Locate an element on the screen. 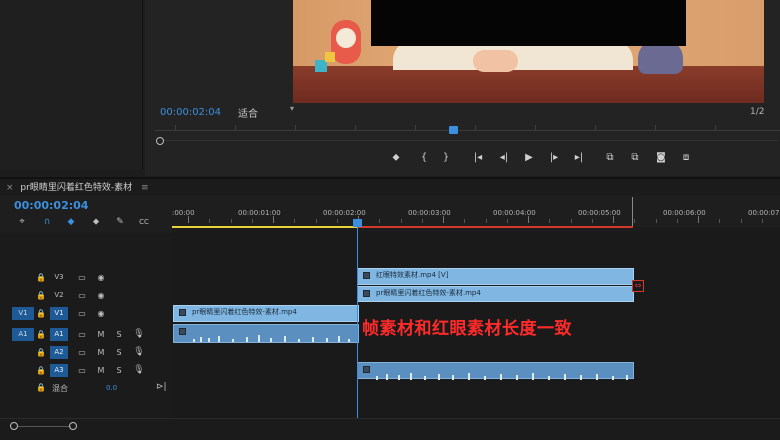  insert-nest-icon: ⌖ is located at coordinates (22, 222).